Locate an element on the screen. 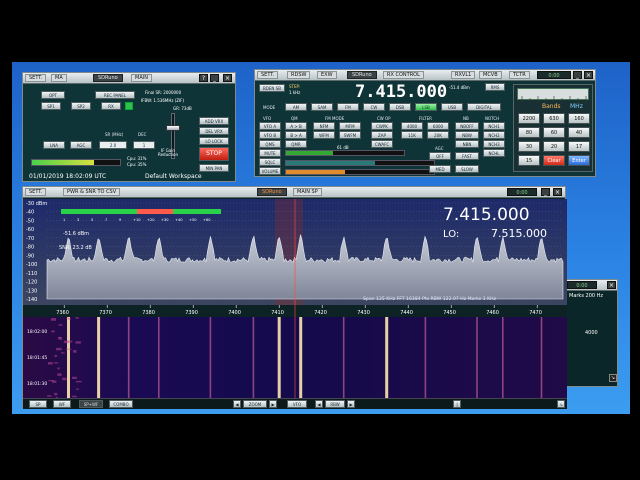 The image size is (640, 480). keypad-key-160: 160 is located at coordinates (579, 118).